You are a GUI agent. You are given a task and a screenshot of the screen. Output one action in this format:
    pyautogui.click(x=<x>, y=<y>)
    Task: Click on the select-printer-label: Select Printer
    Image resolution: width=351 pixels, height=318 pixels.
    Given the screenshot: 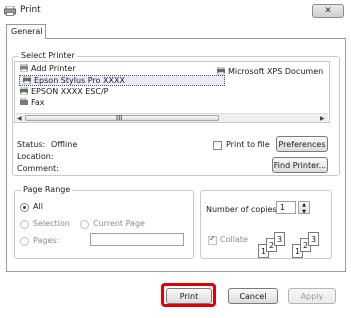 What is the action you would take?
    pyautogui.click(x=48, y=55)
    